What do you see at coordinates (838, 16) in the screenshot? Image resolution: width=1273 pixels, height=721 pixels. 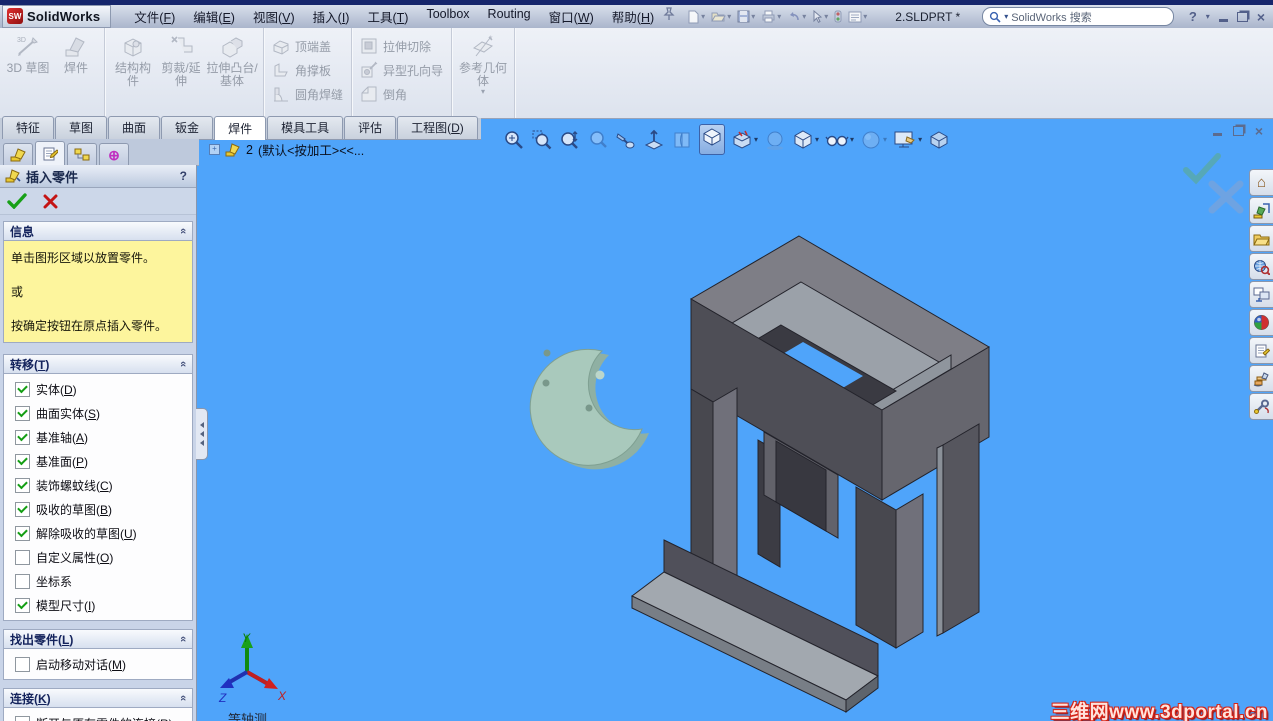 I see `rebuild-button` at bounding box center [838, 16].